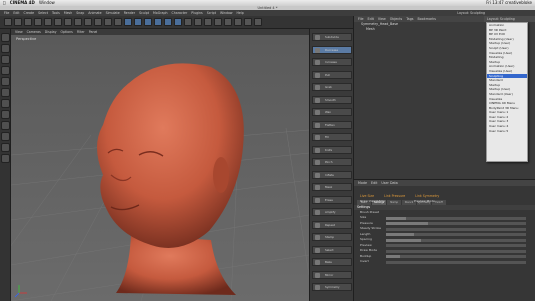 The height and width of the screenshot is (301, 535). What do you see at coordinates (362, 183) in the screenshot?
I see `attr-menu-item: Mode` at bounding box center [362, 183].